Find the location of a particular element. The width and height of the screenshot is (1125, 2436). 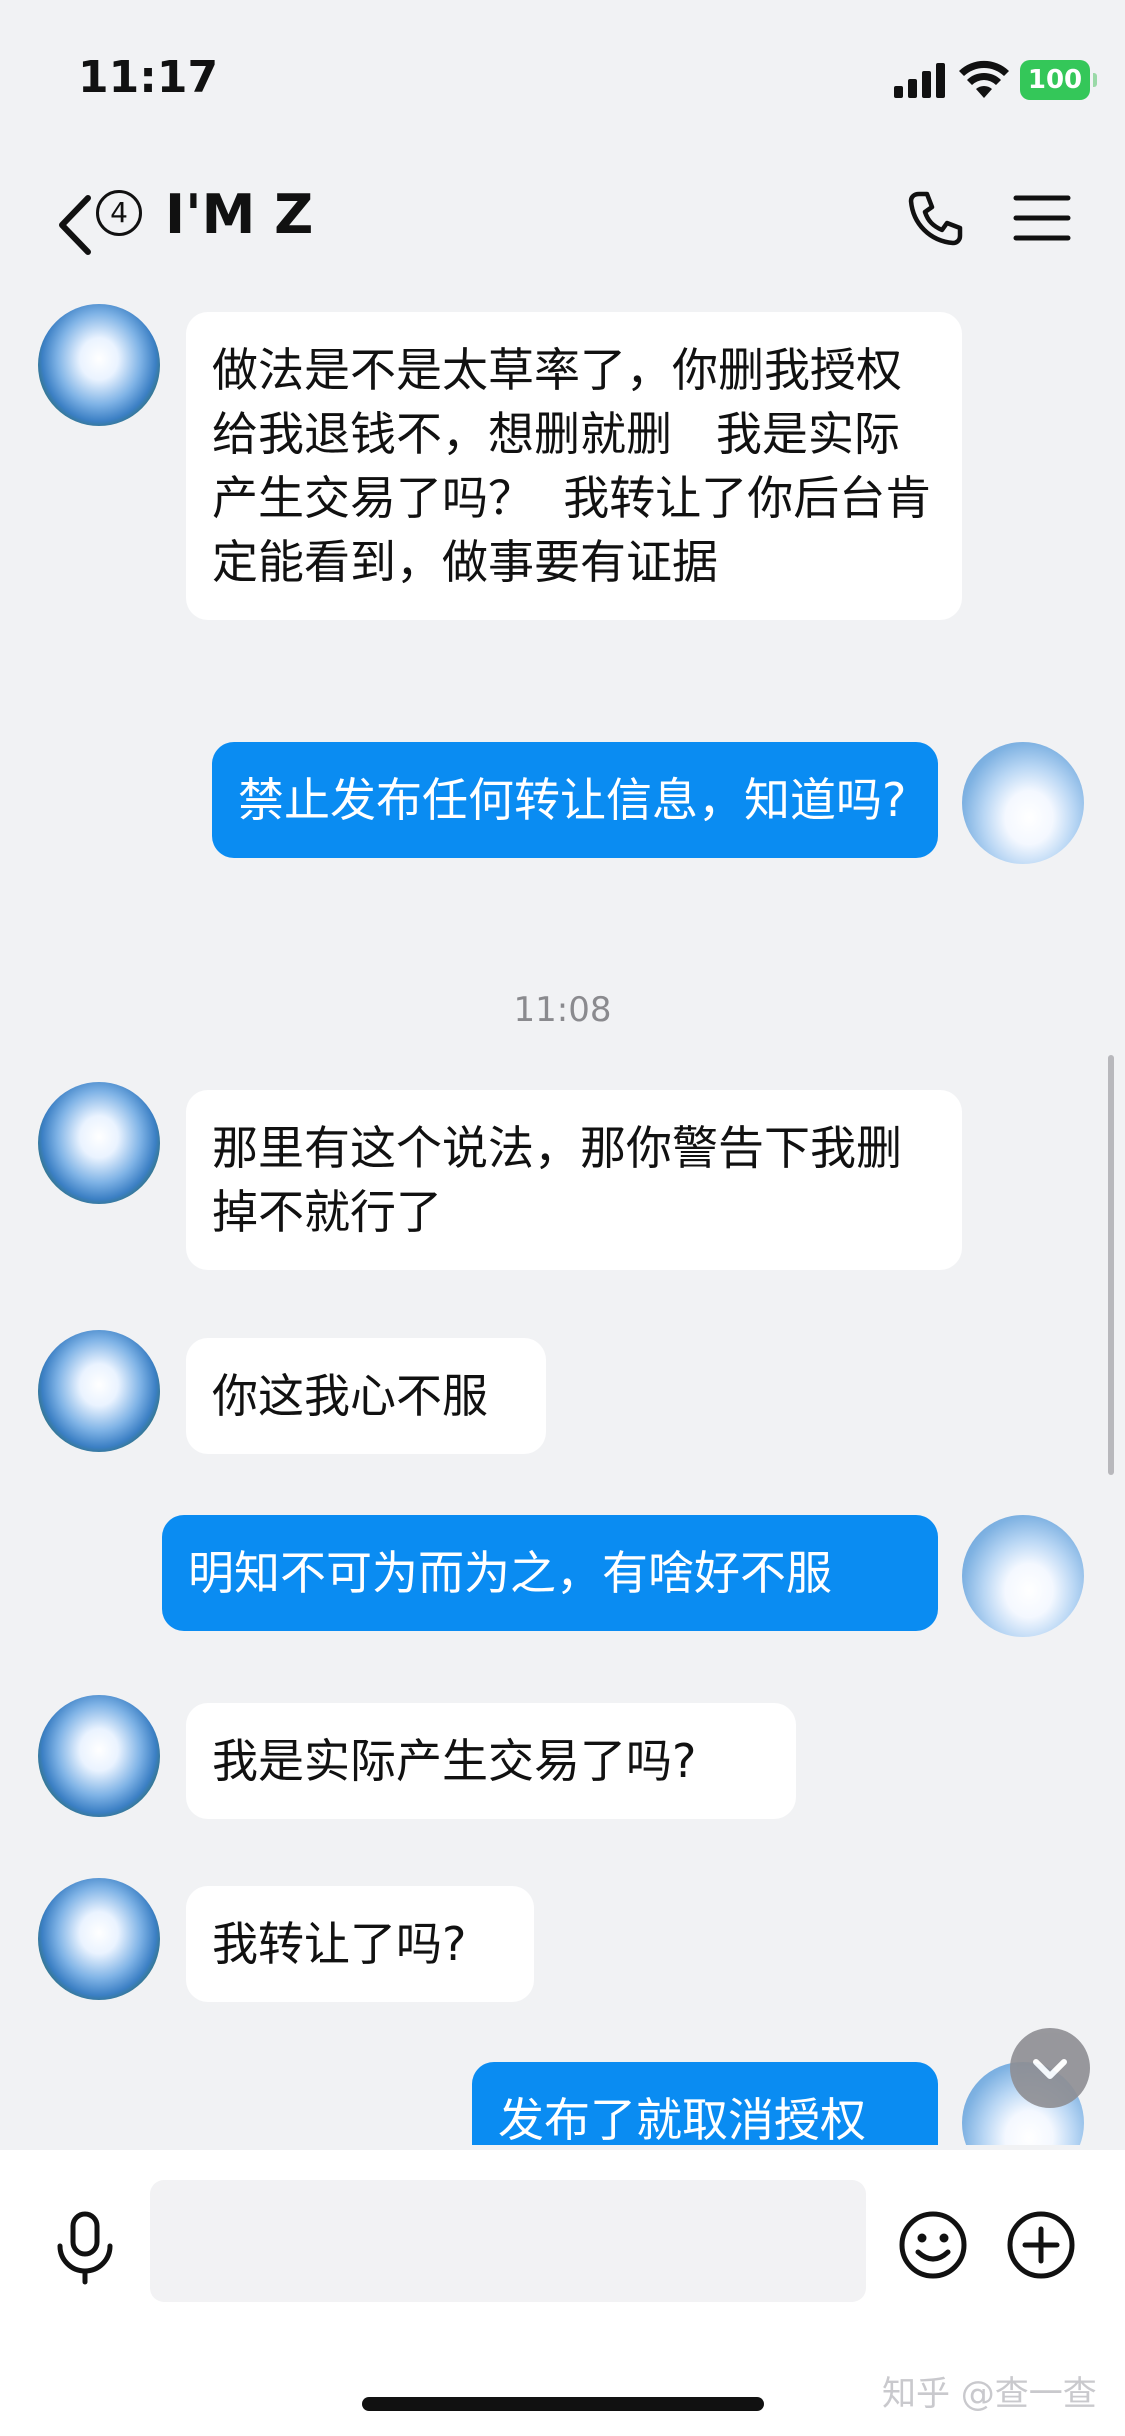

home-indicator is located at coordinates (563, 2404).